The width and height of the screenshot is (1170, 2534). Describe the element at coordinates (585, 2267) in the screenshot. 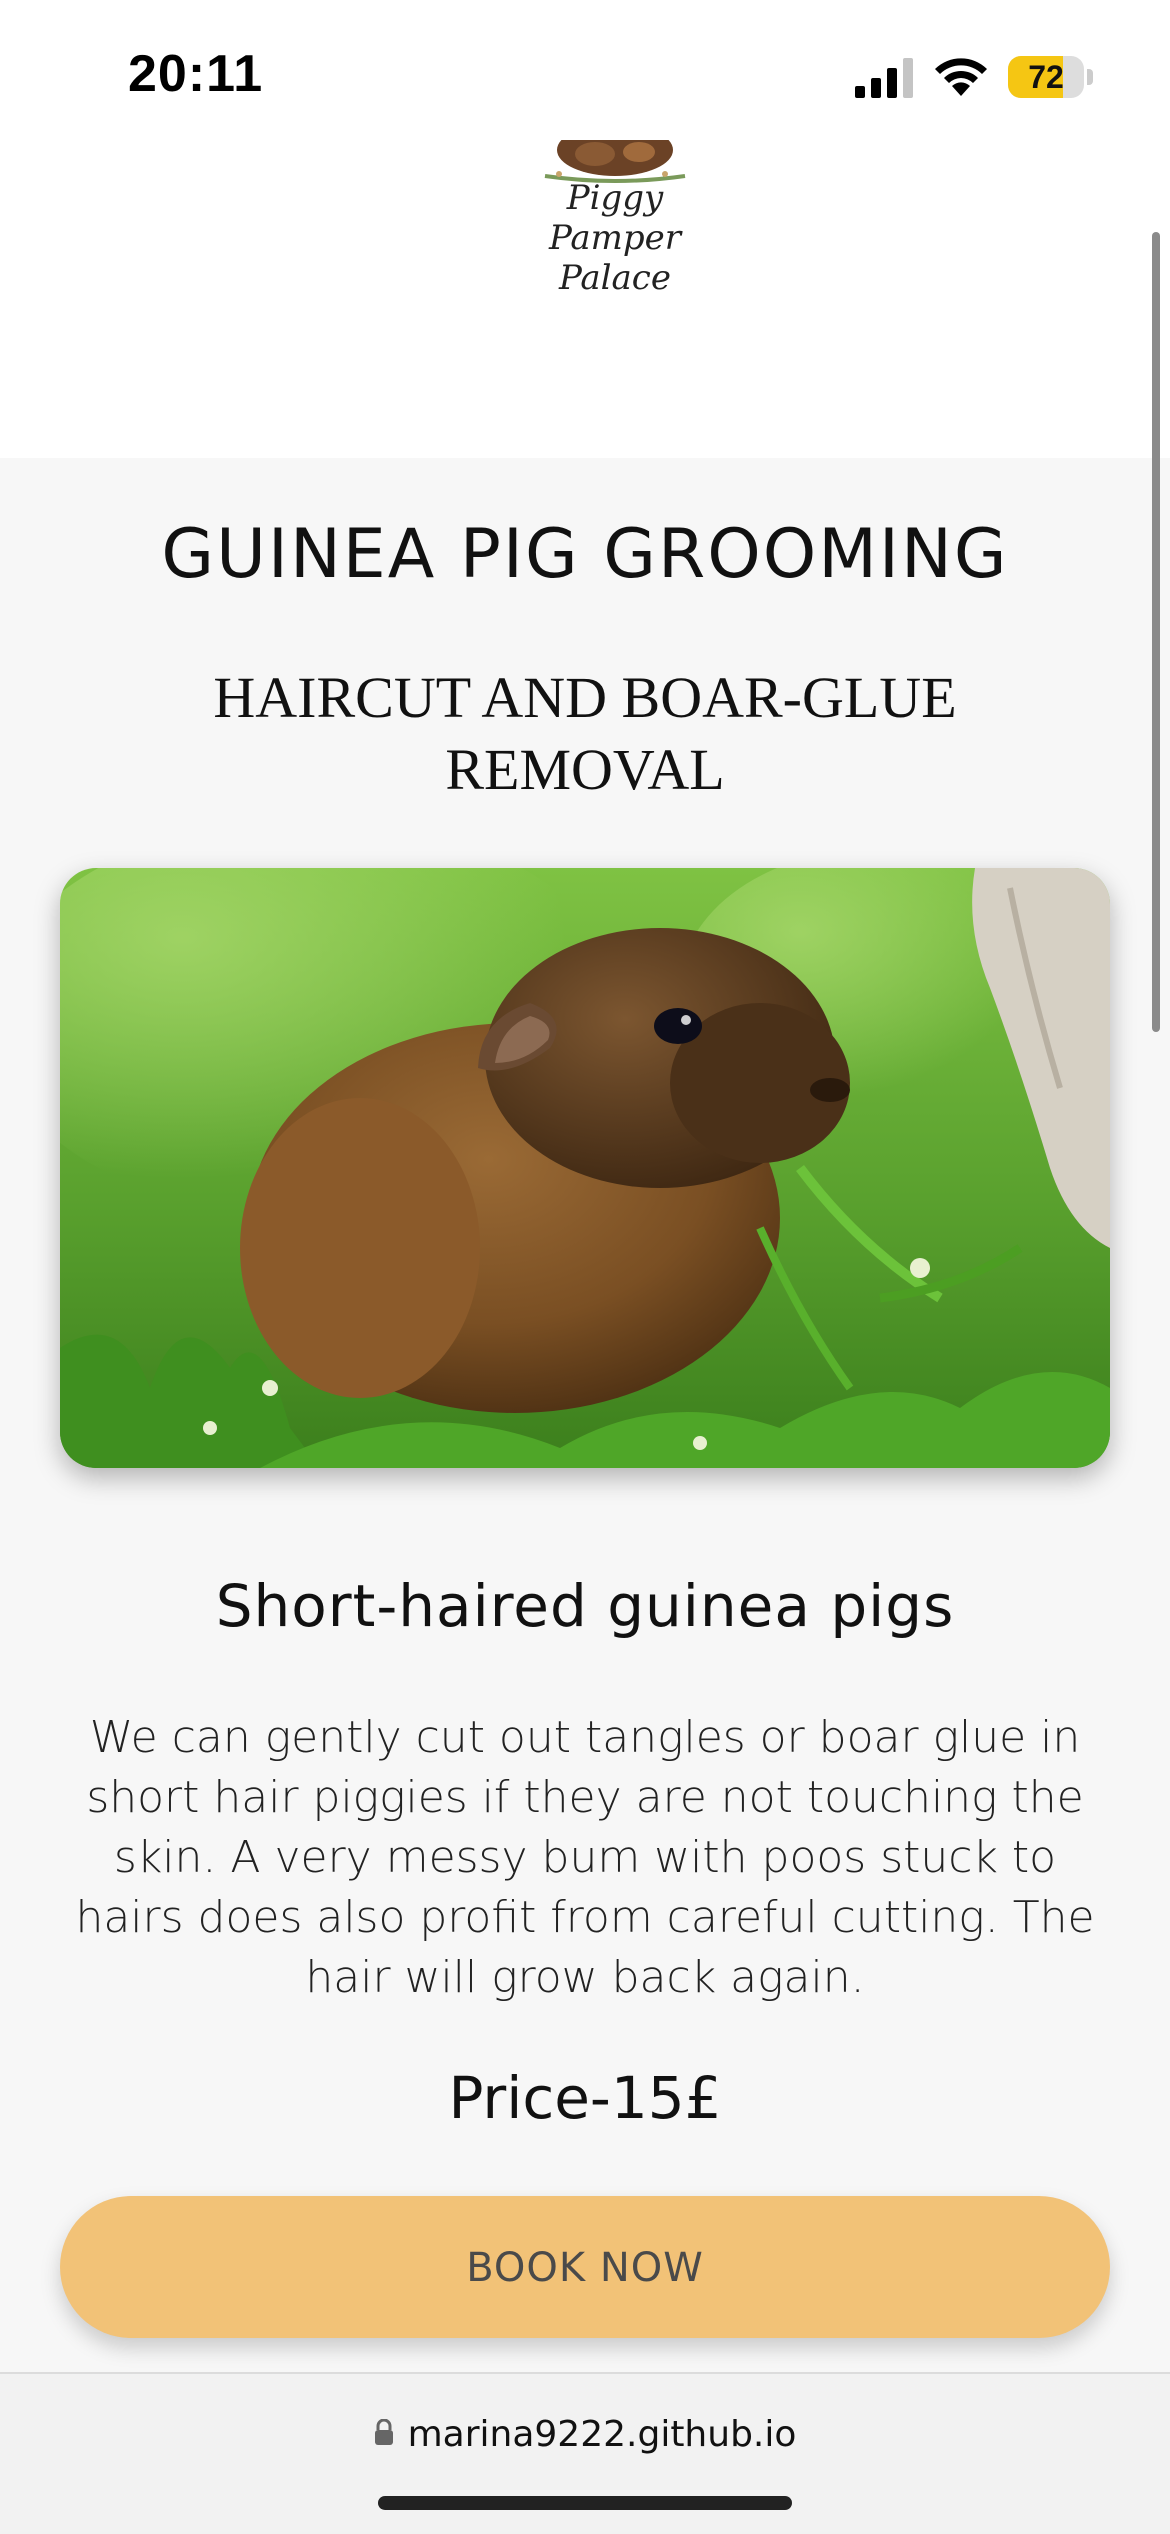

I see `book-now-button: BOOK NOW` at that location.